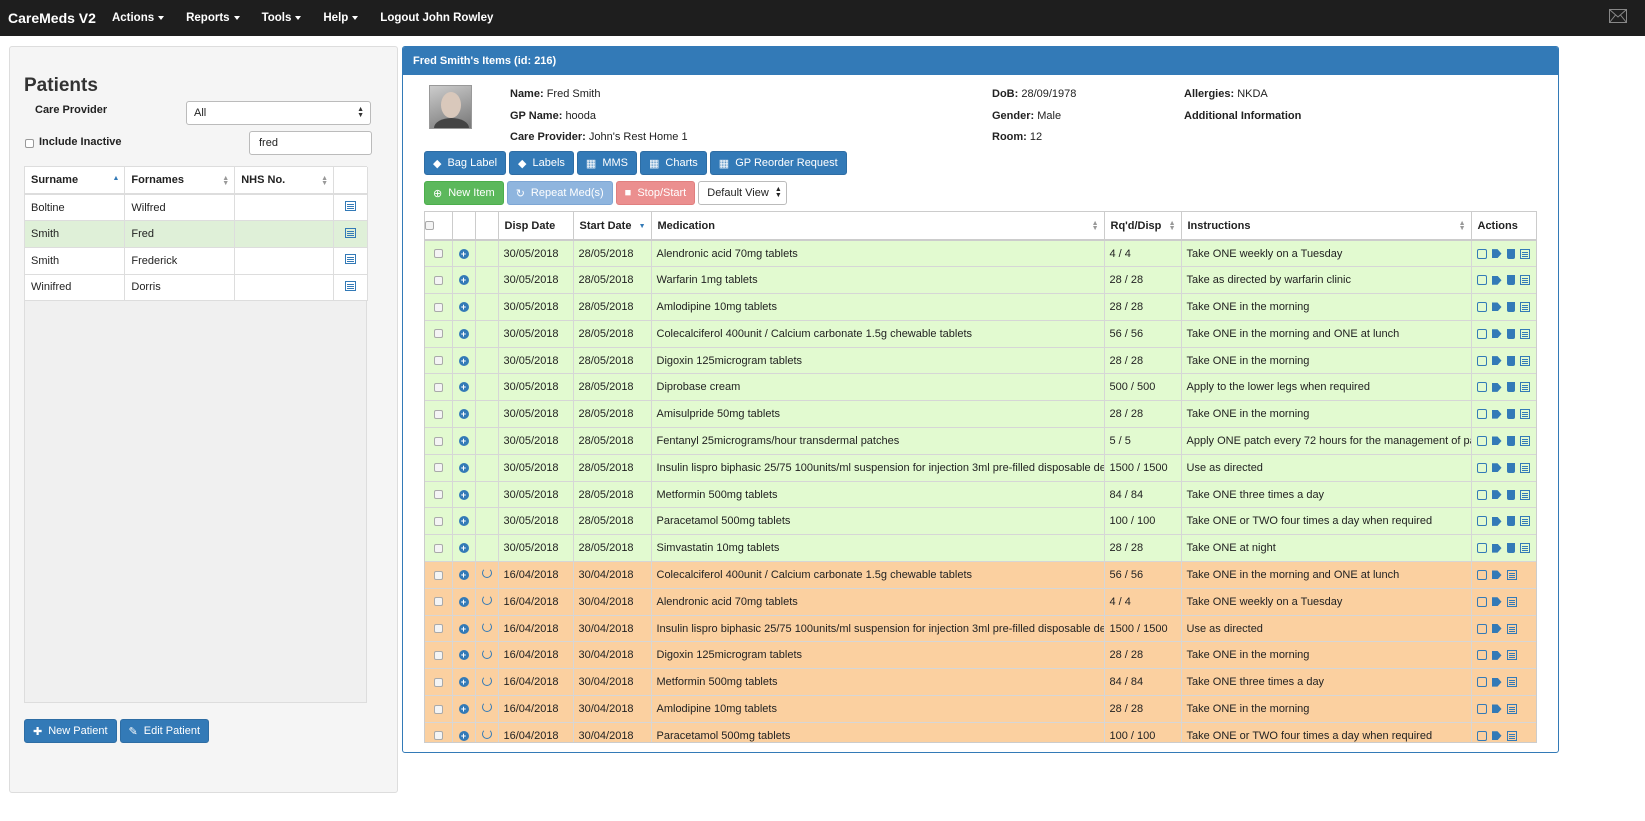  What do you see at coordinates (164, 731) in the screenshot?
I see `edit-patient-button: ✎ Edit Patient` at bounding box center [164, 731].